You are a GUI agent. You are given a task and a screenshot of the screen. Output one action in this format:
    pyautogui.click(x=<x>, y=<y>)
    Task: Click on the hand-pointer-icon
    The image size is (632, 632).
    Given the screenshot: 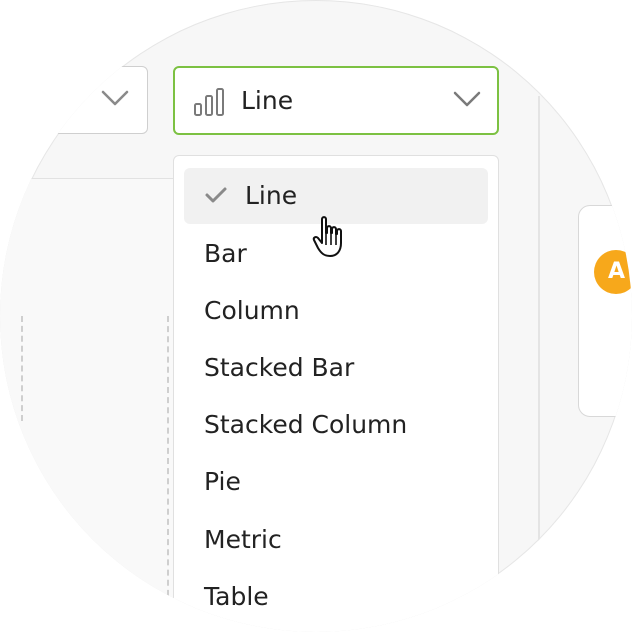 What is the action you would take?
    pyautogui.click(x=327, y=236)
    